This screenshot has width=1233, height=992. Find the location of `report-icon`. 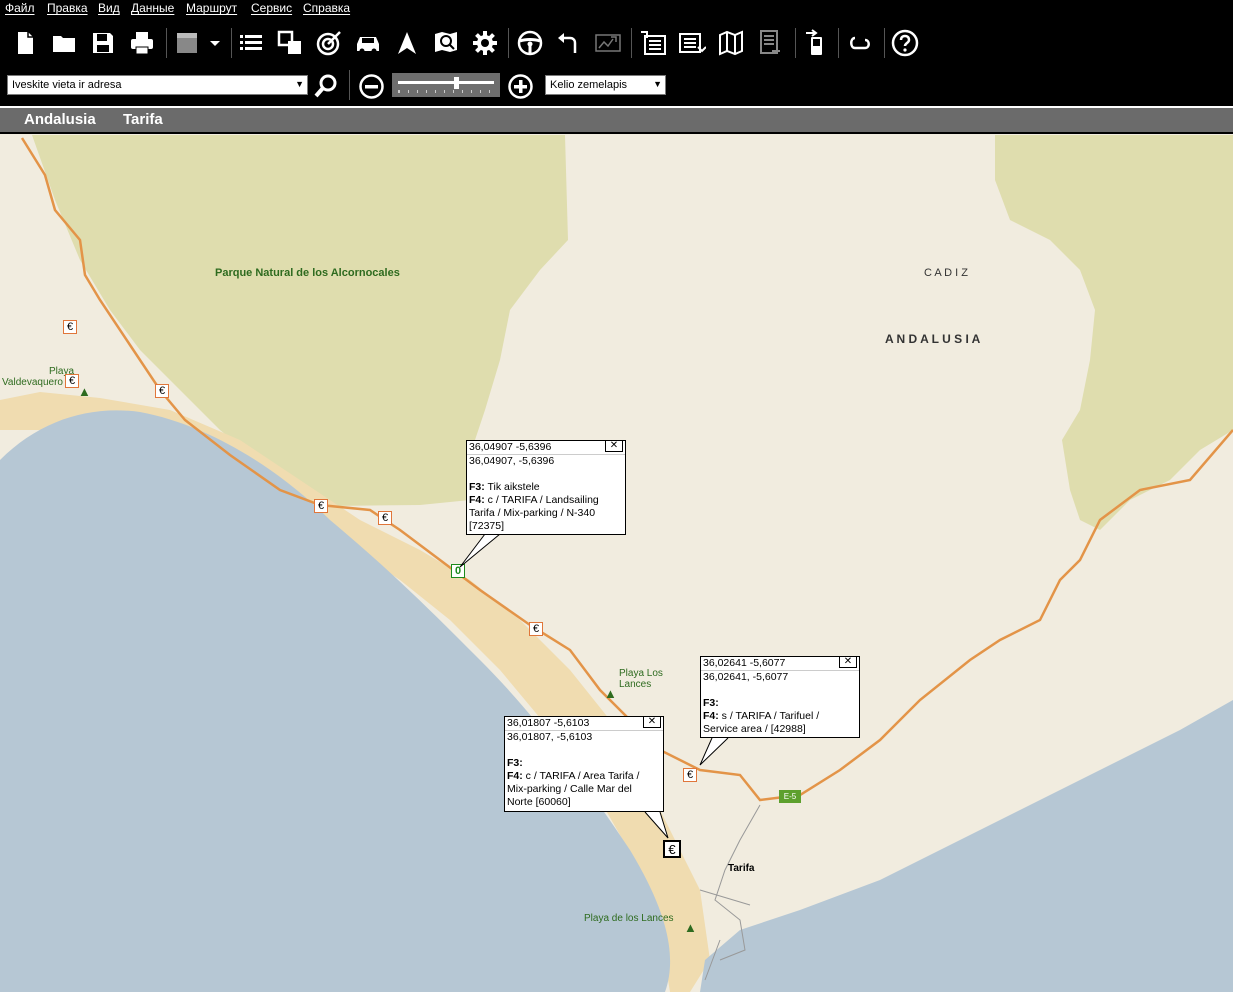

report-icon is located at coordinates (770, 43).